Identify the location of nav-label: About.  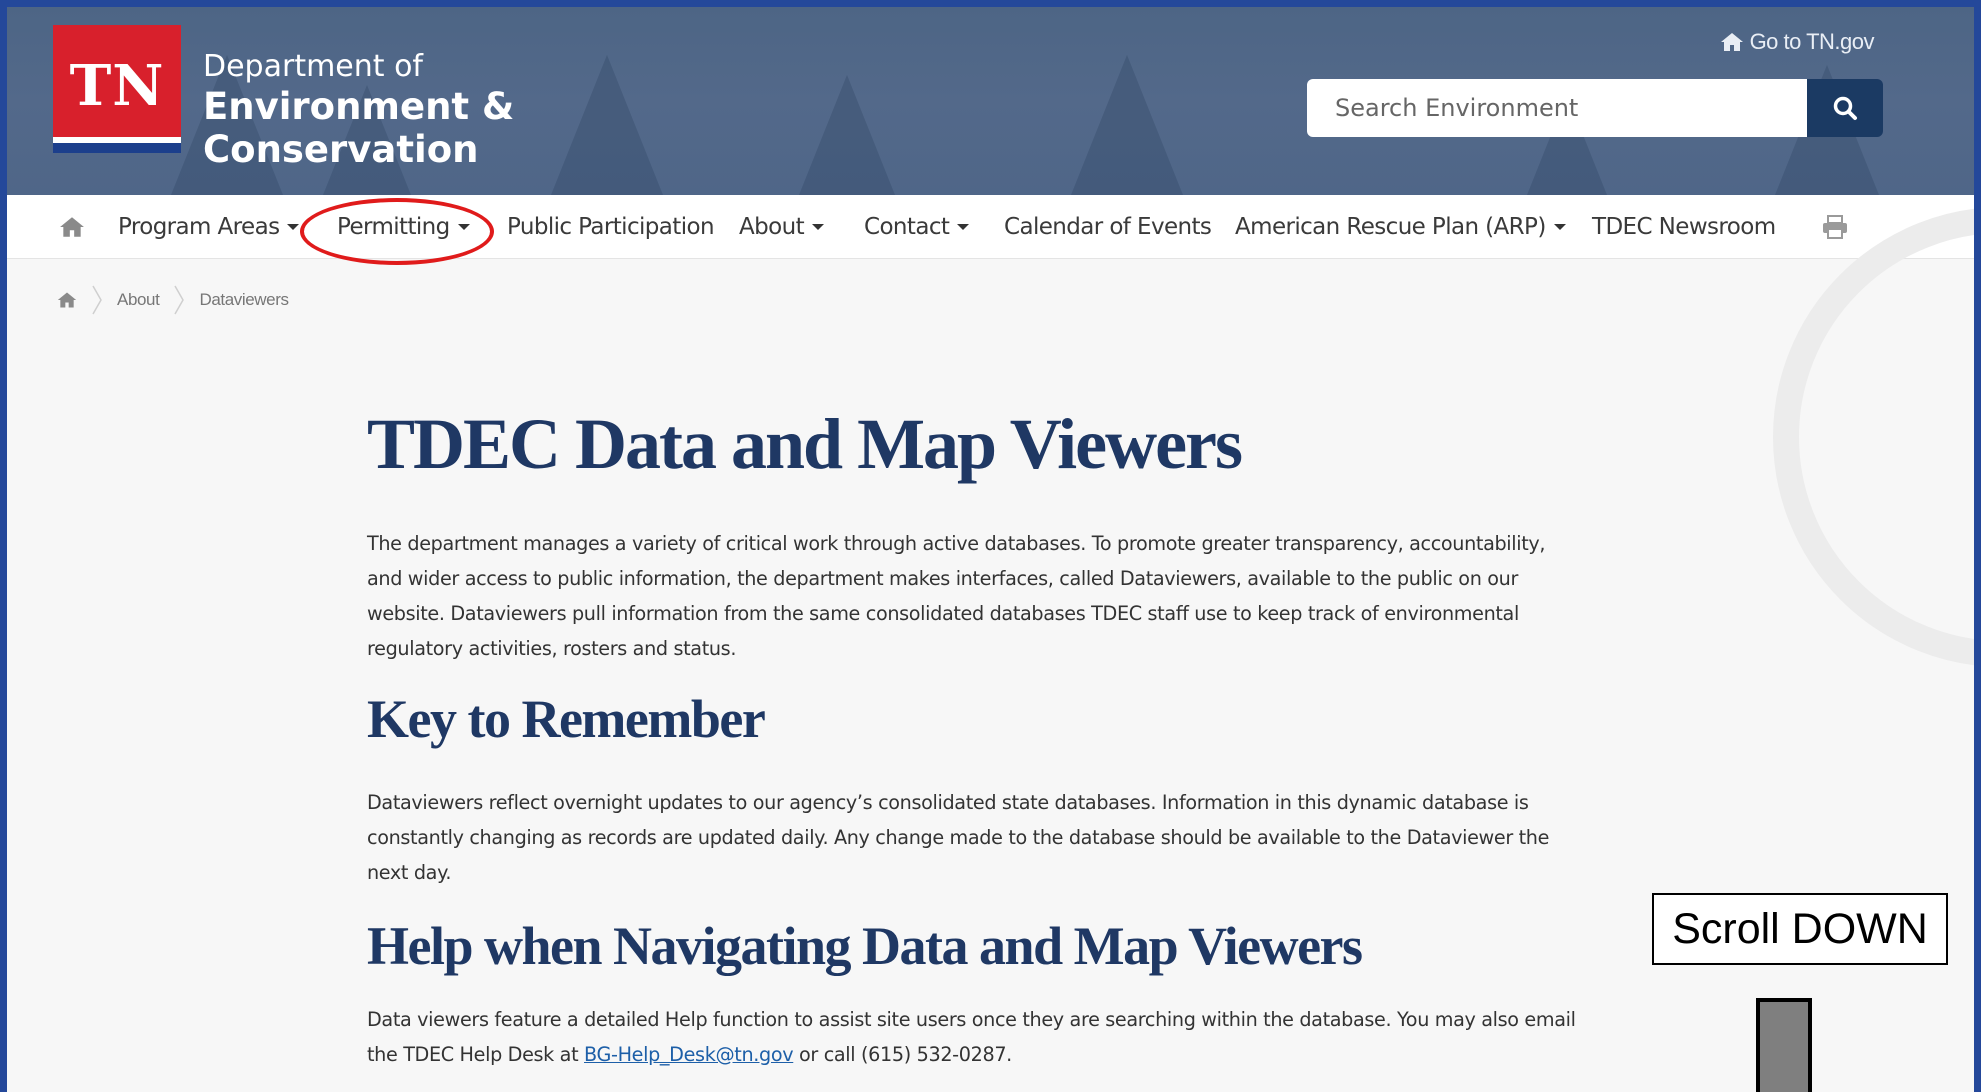
(772, 227).